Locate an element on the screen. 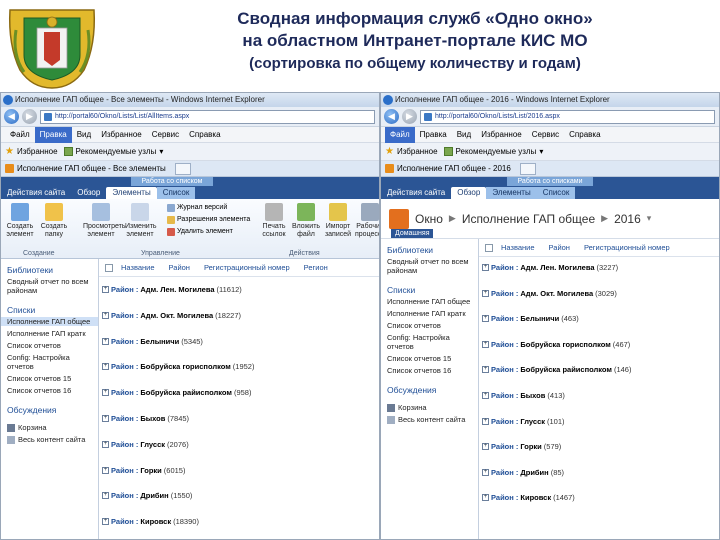  create-item-button: Создать элемент is located at coordinates (20, 221).